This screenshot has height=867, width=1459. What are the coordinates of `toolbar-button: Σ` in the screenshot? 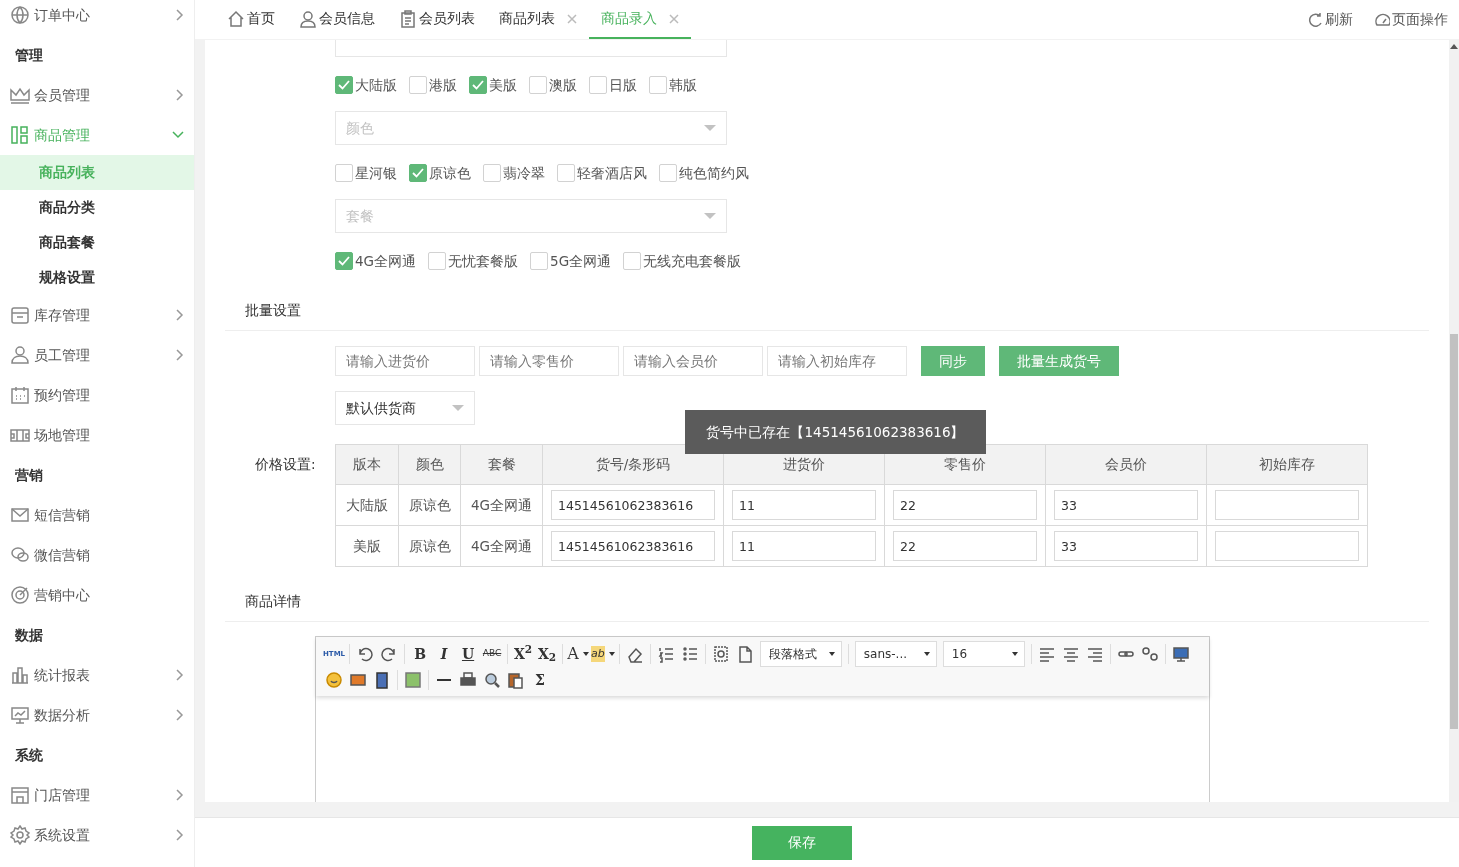 It's located at (540, 680).